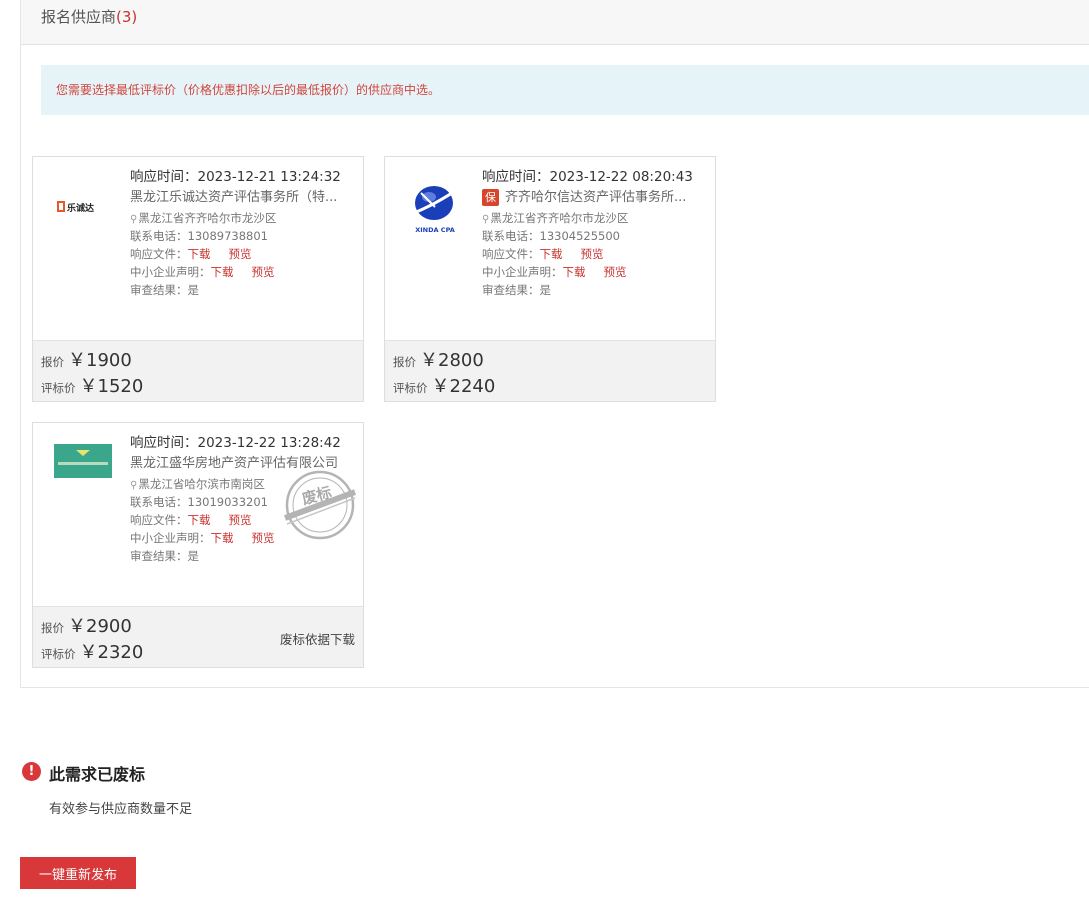 The image size is (1089, 905). What do you see at coordinates (97, 774) in the screenshot?
I see `status-title: 此需求已废标` at bounding box center [97, 774].